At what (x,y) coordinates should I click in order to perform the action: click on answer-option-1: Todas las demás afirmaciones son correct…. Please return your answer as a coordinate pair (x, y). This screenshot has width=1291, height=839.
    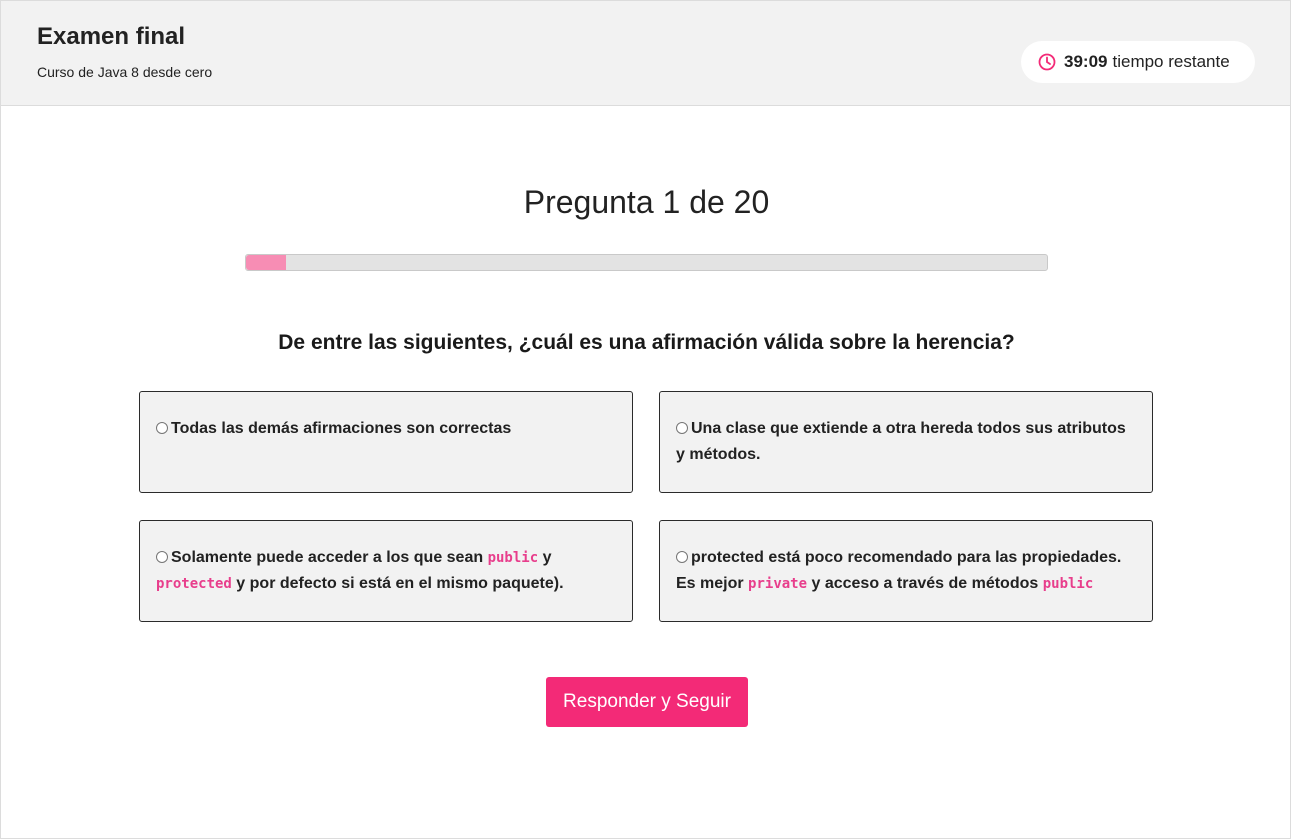
    Looking at the image, I should click on (386, 442).